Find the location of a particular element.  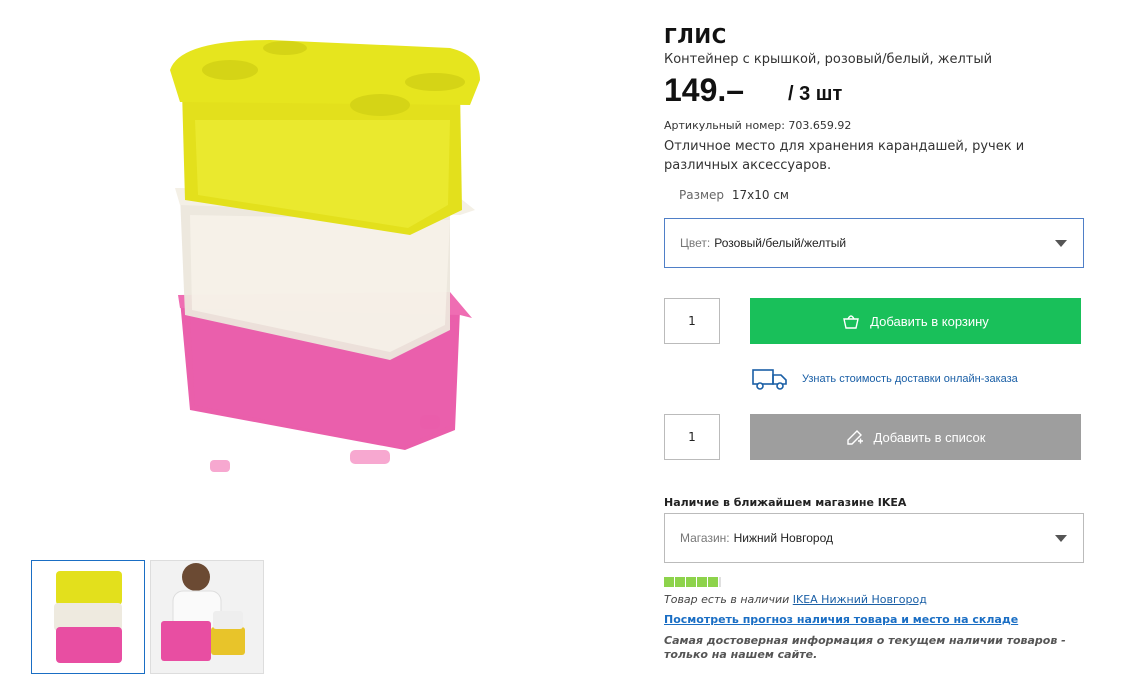

store-select: Магазин: Нижний Новгород is located at coordinates (874, 538).